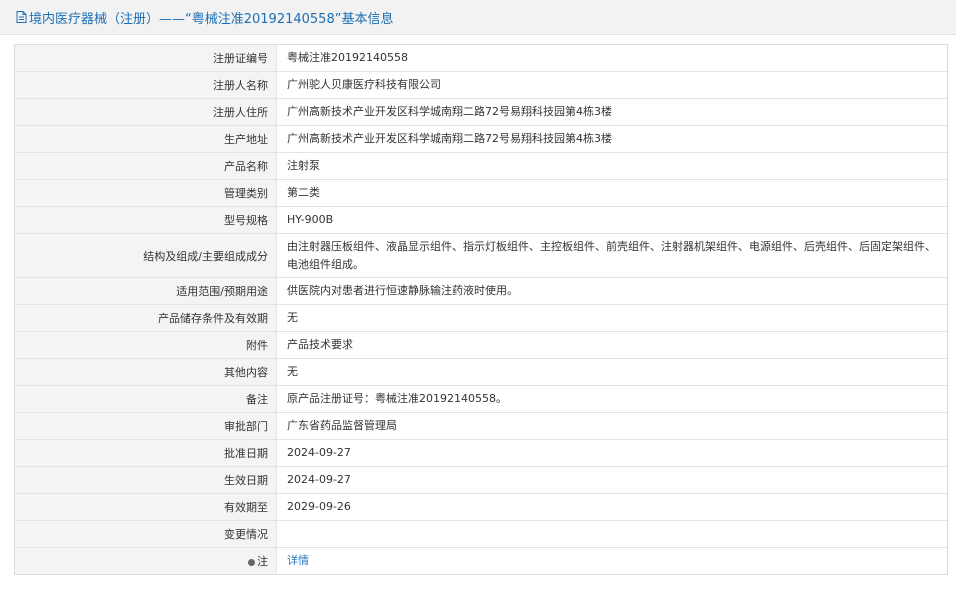  I want to click on table-row: 型号规格 HY-900B, so click(481, 220).